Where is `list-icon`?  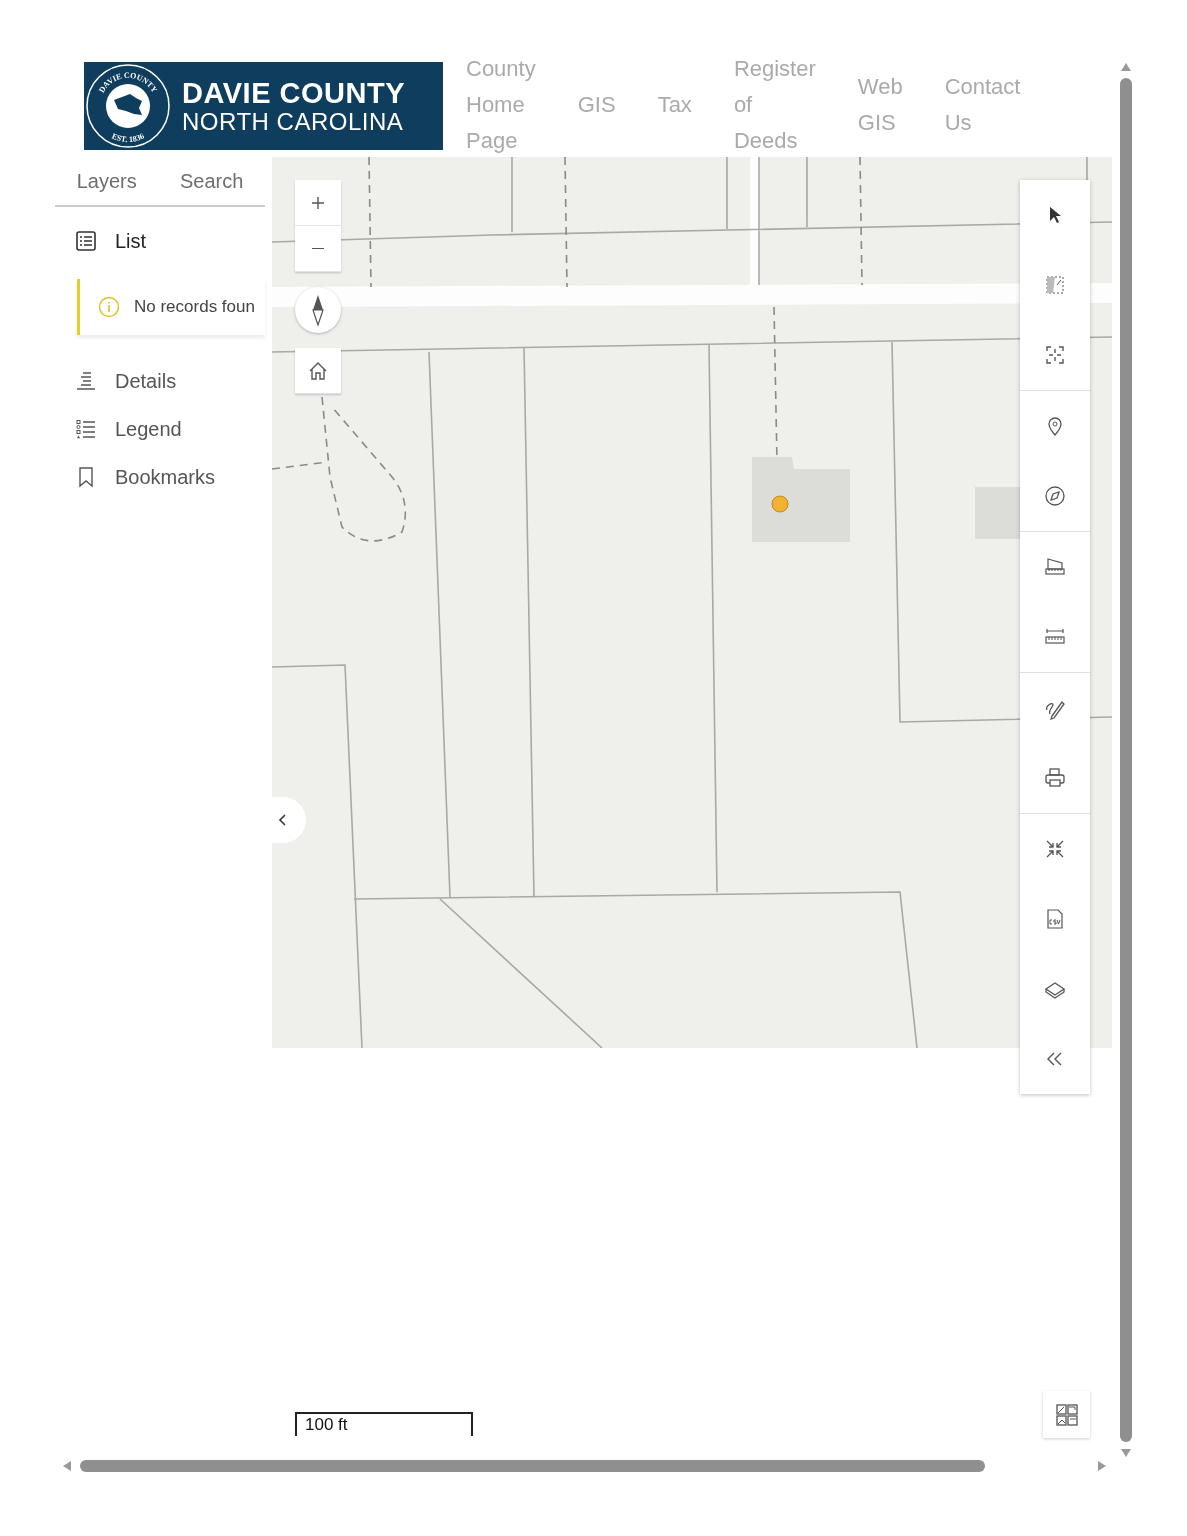
list-icon is located at coordinates (86, 241).